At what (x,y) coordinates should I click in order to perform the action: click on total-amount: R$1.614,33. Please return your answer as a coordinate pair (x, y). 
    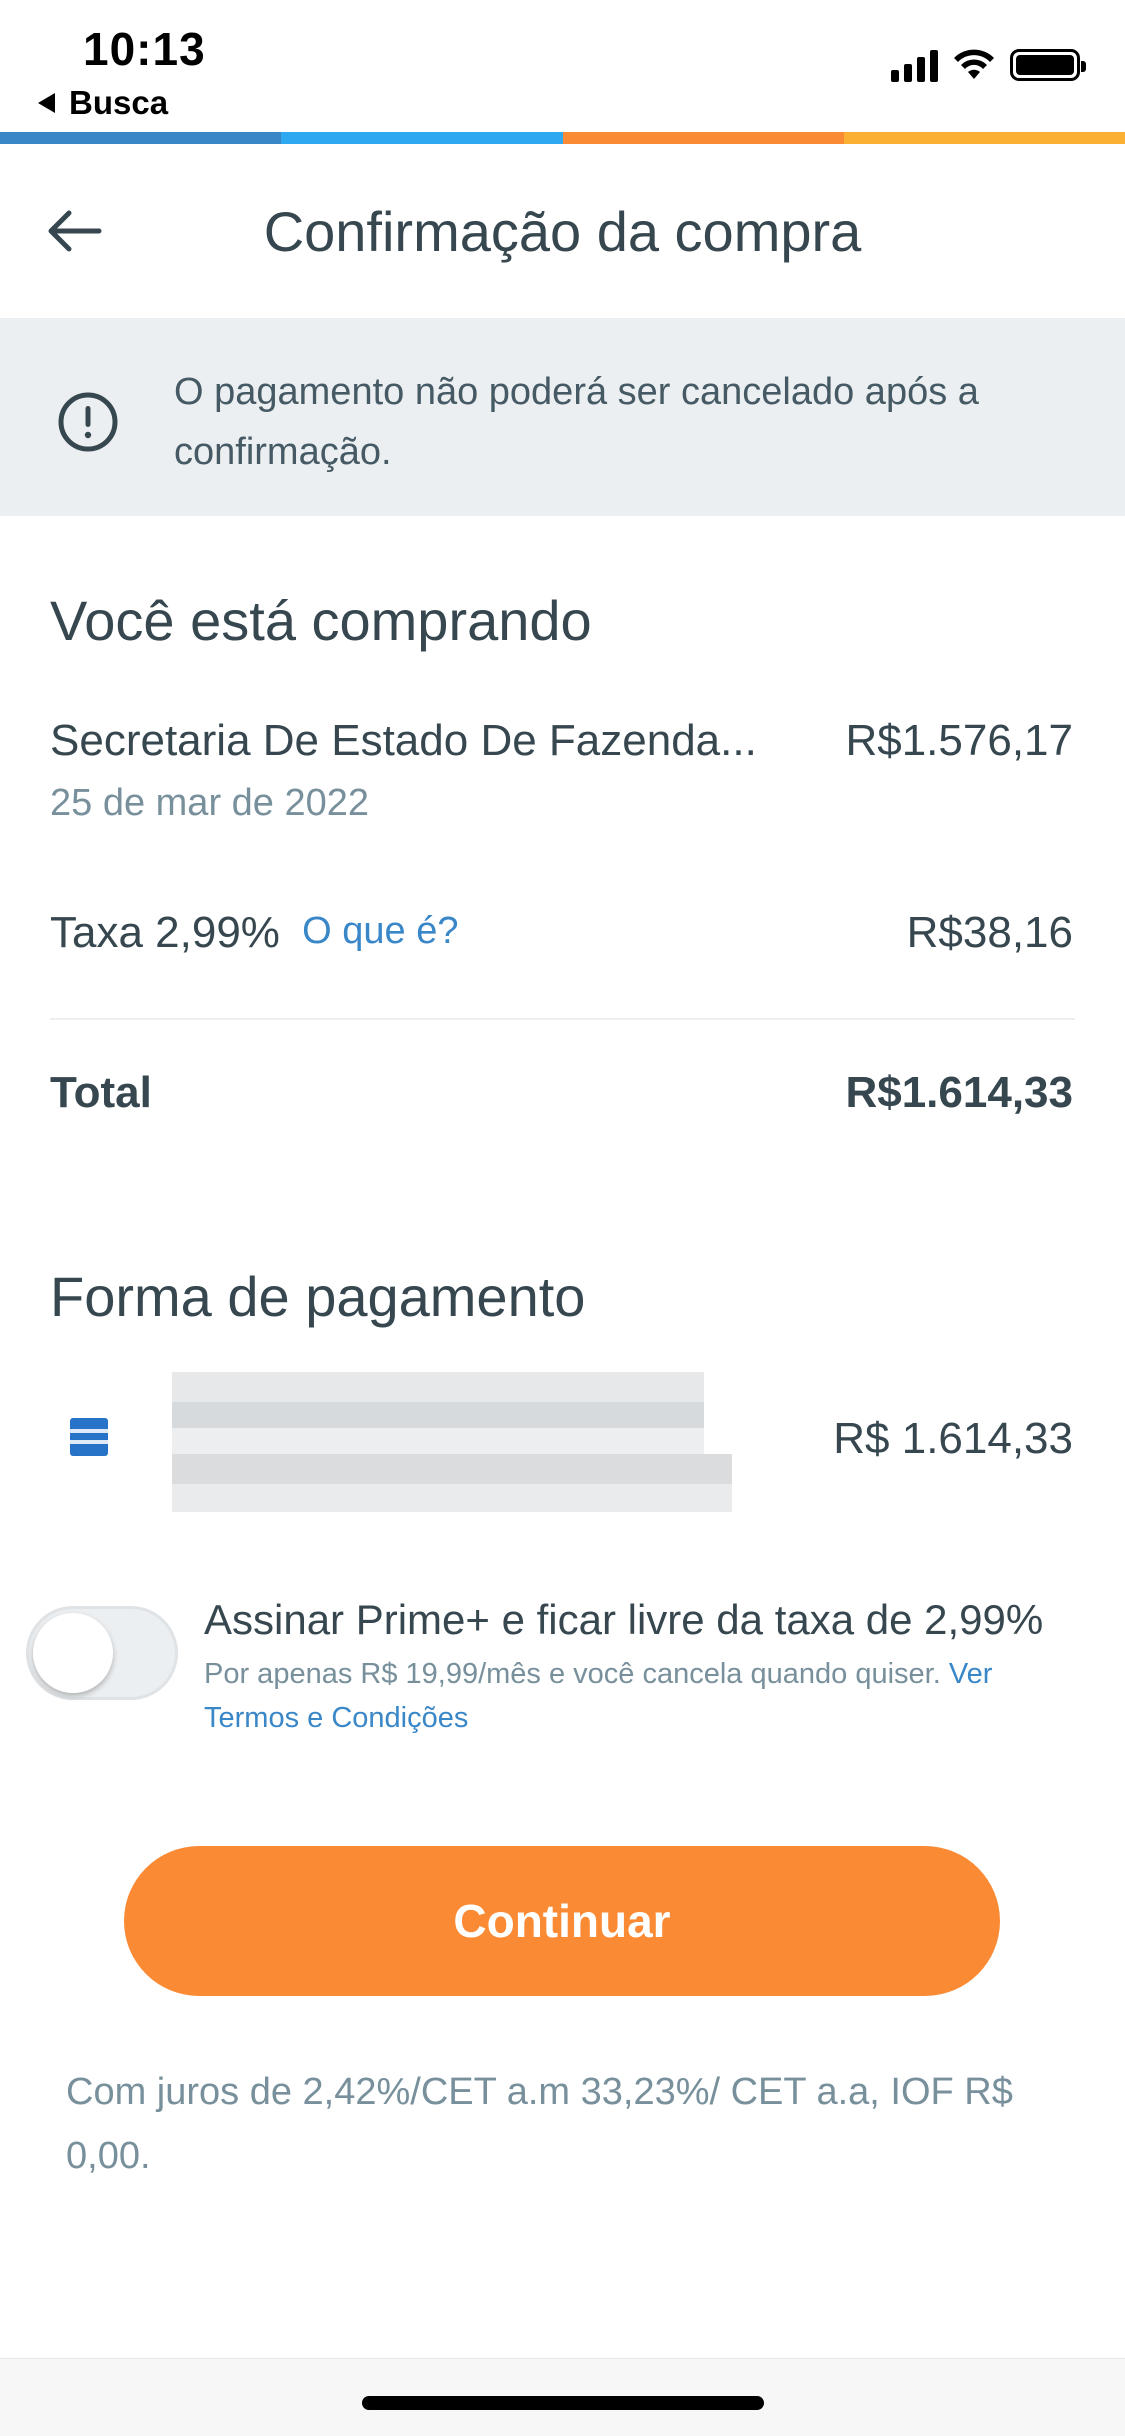
    Looking at the image, I should click on (959, 1092).